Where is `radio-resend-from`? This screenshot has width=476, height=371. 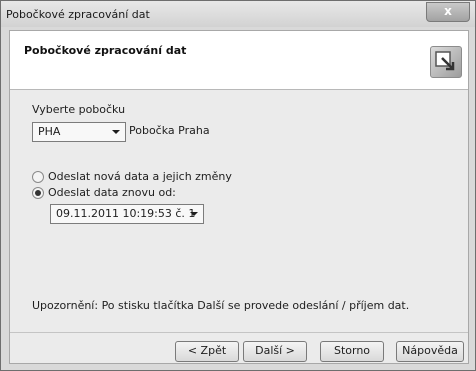
radio-resend-from is located at coordinates (38, 193).